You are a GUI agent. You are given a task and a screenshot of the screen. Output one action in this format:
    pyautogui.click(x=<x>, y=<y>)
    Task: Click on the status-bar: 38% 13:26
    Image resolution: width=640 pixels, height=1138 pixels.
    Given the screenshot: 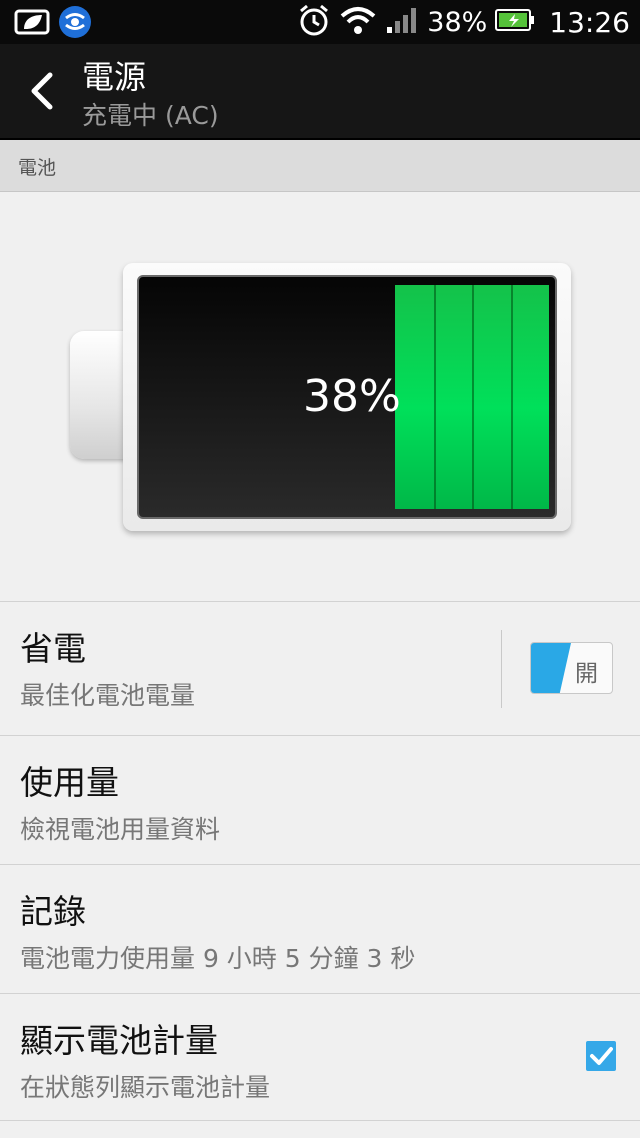 What is the action you would take?
    pyautogui.click(x=320, y=22)
    